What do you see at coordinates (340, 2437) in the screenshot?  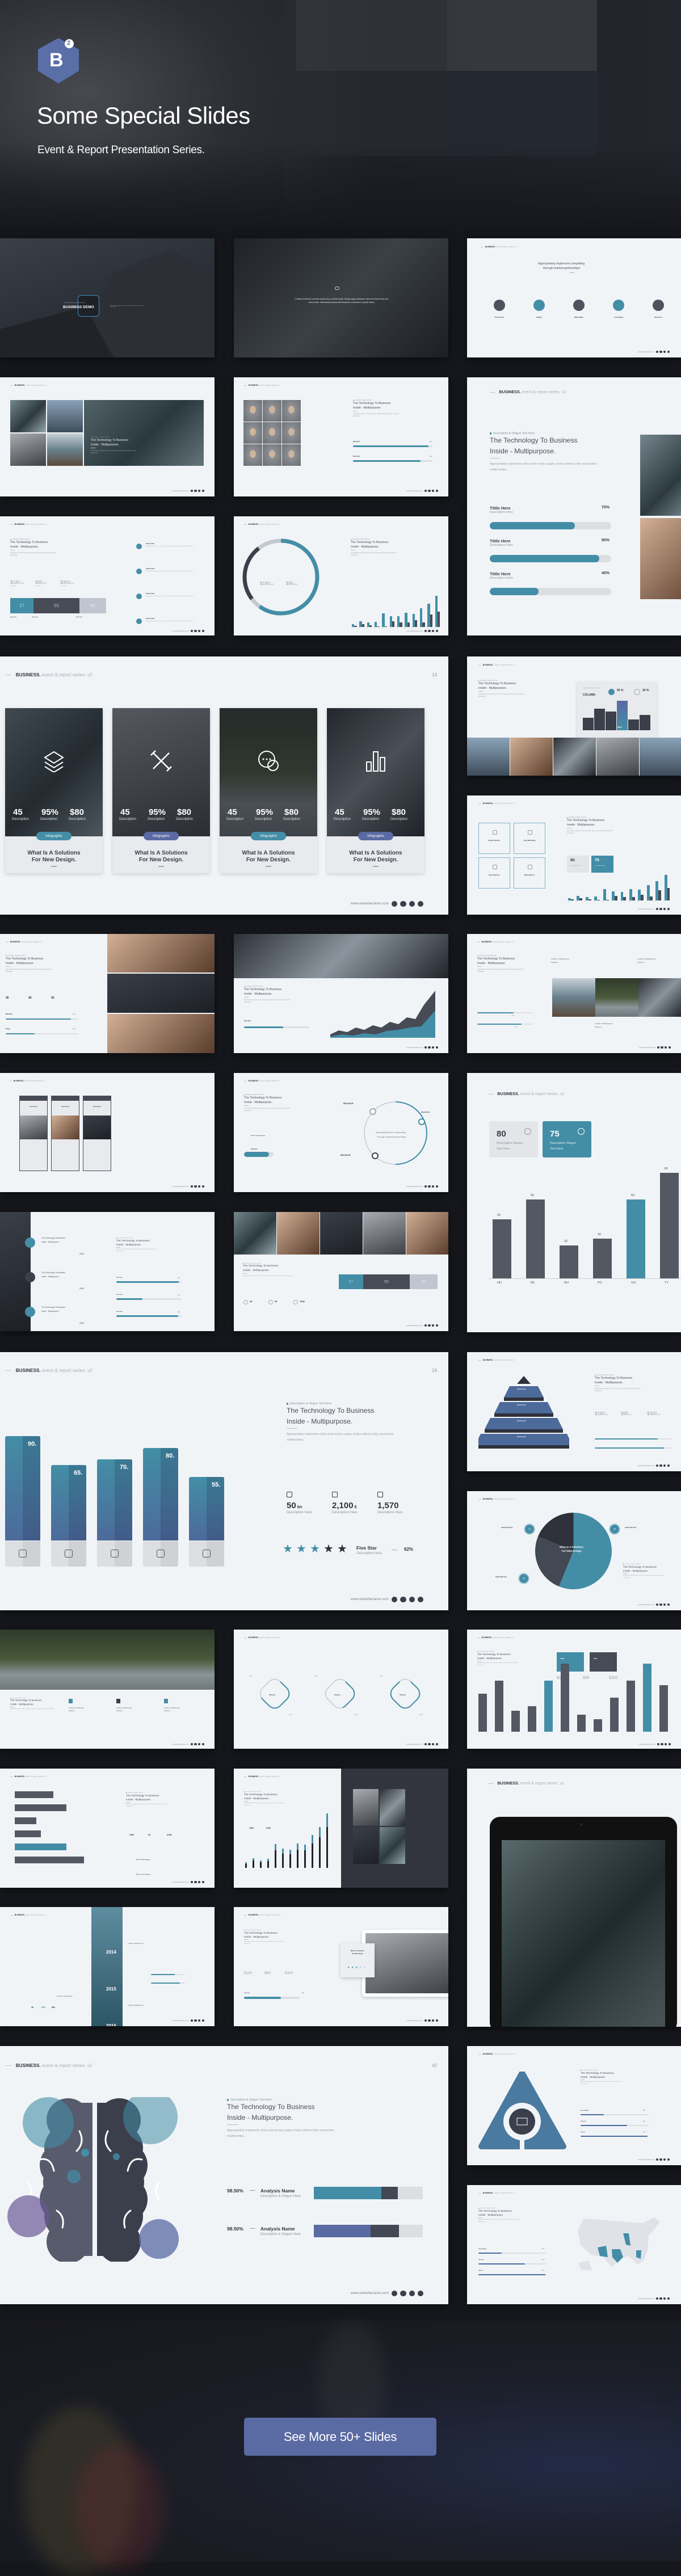 I see `see-more-slides-button: See More 50+ Slides` at bounding box center [340, 2437].